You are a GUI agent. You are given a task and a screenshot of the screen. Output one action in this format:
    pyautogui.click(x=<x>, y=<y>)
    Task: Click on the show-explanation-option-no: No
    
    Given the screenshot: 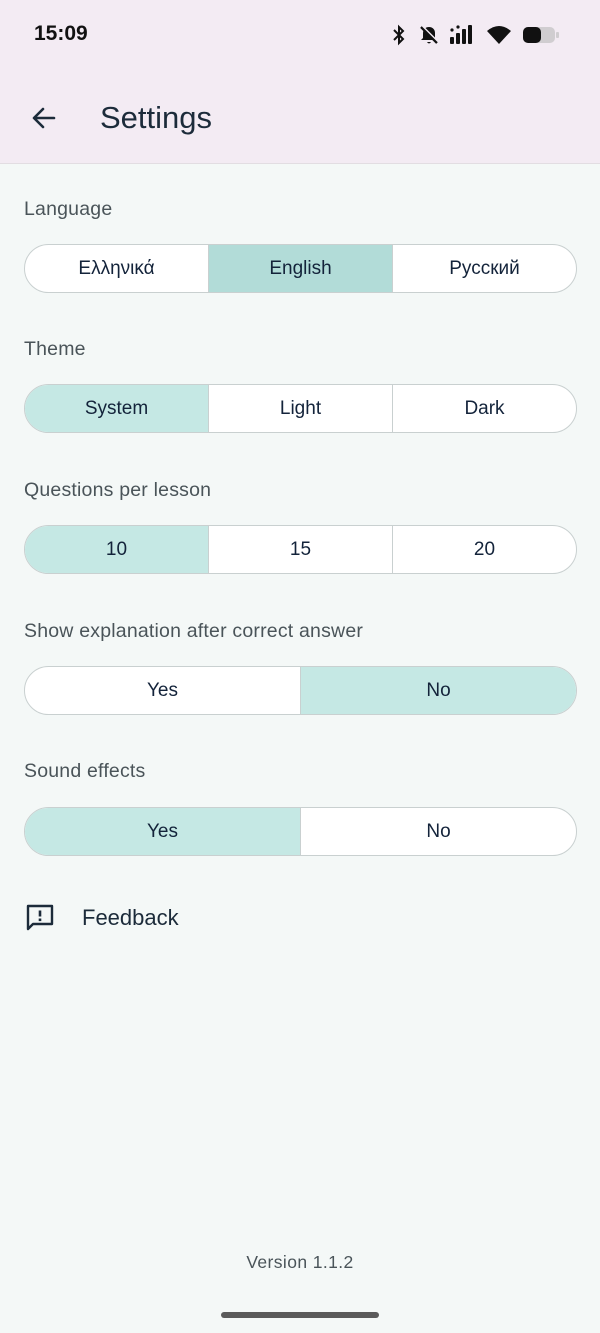 What is the action you would take?
    pyautogui.click(x=438, y=690)
    